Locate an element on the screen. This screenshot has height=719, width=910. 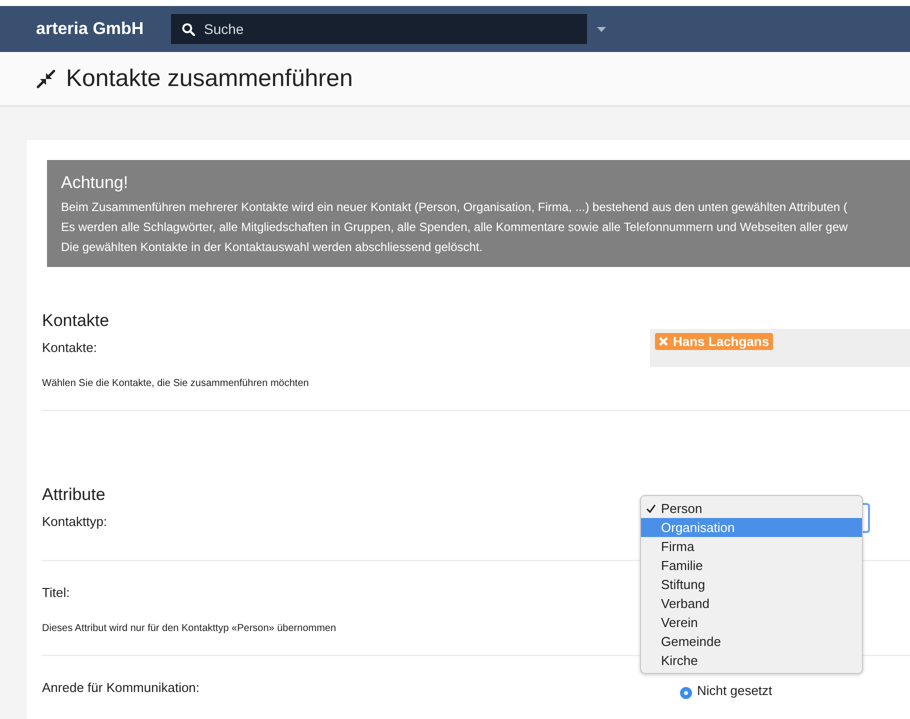
warning-text: Es werden alle Schlagwörter, alle Mitgliedschaften in Gruppen, alle Spenden, alle Kommentare sowie alle Telefonnummern und Webseiten aller gew is located at coordinates (455, 227).